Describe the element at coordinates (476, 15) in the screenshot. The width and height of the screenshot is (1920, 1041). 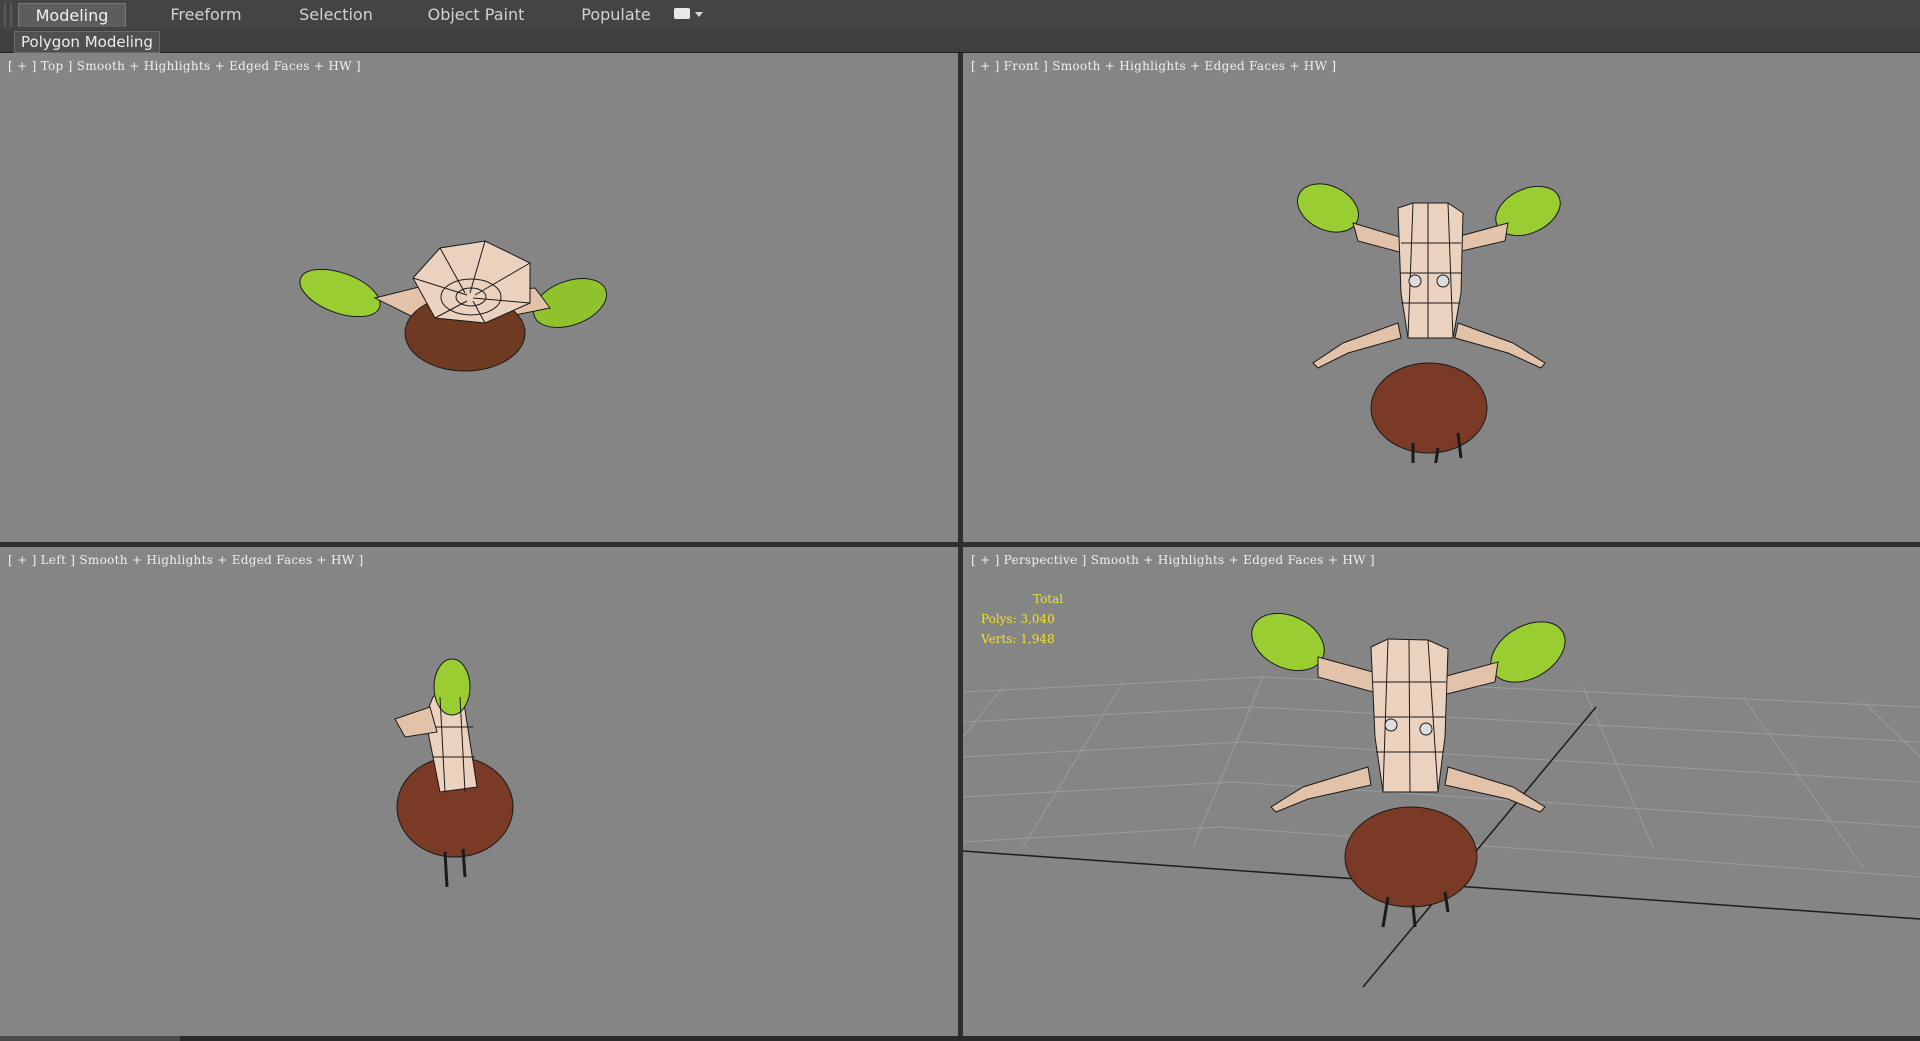
I see `tab-object-paint: Object Paint` at that location.